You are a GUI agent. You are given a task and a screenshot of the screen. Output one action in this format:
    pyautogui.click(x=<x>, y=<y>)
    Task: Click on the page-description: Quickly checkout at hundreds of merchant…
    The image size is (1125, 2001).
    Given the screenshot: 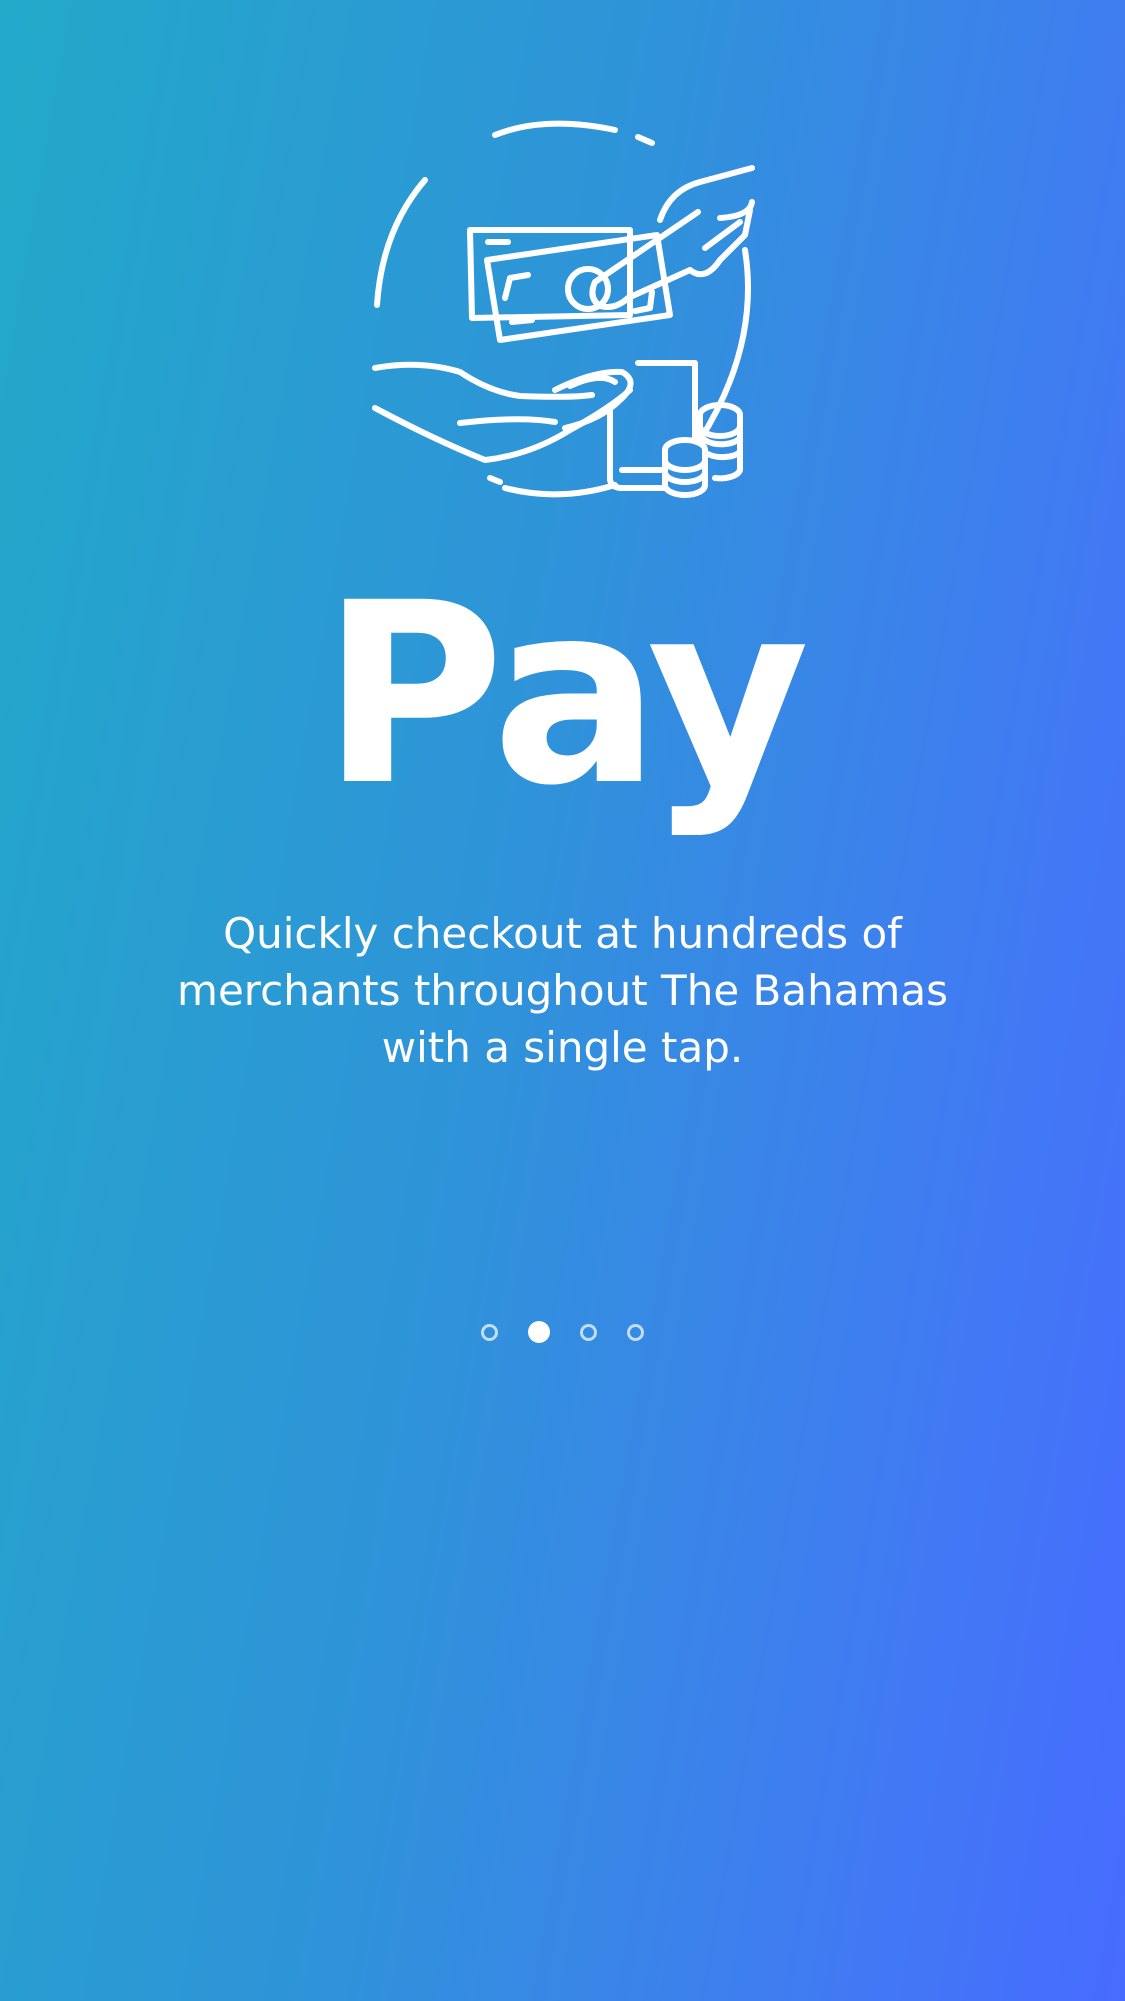 What is the action you would take?
    pyautogui.click(x=562, y=990)
    